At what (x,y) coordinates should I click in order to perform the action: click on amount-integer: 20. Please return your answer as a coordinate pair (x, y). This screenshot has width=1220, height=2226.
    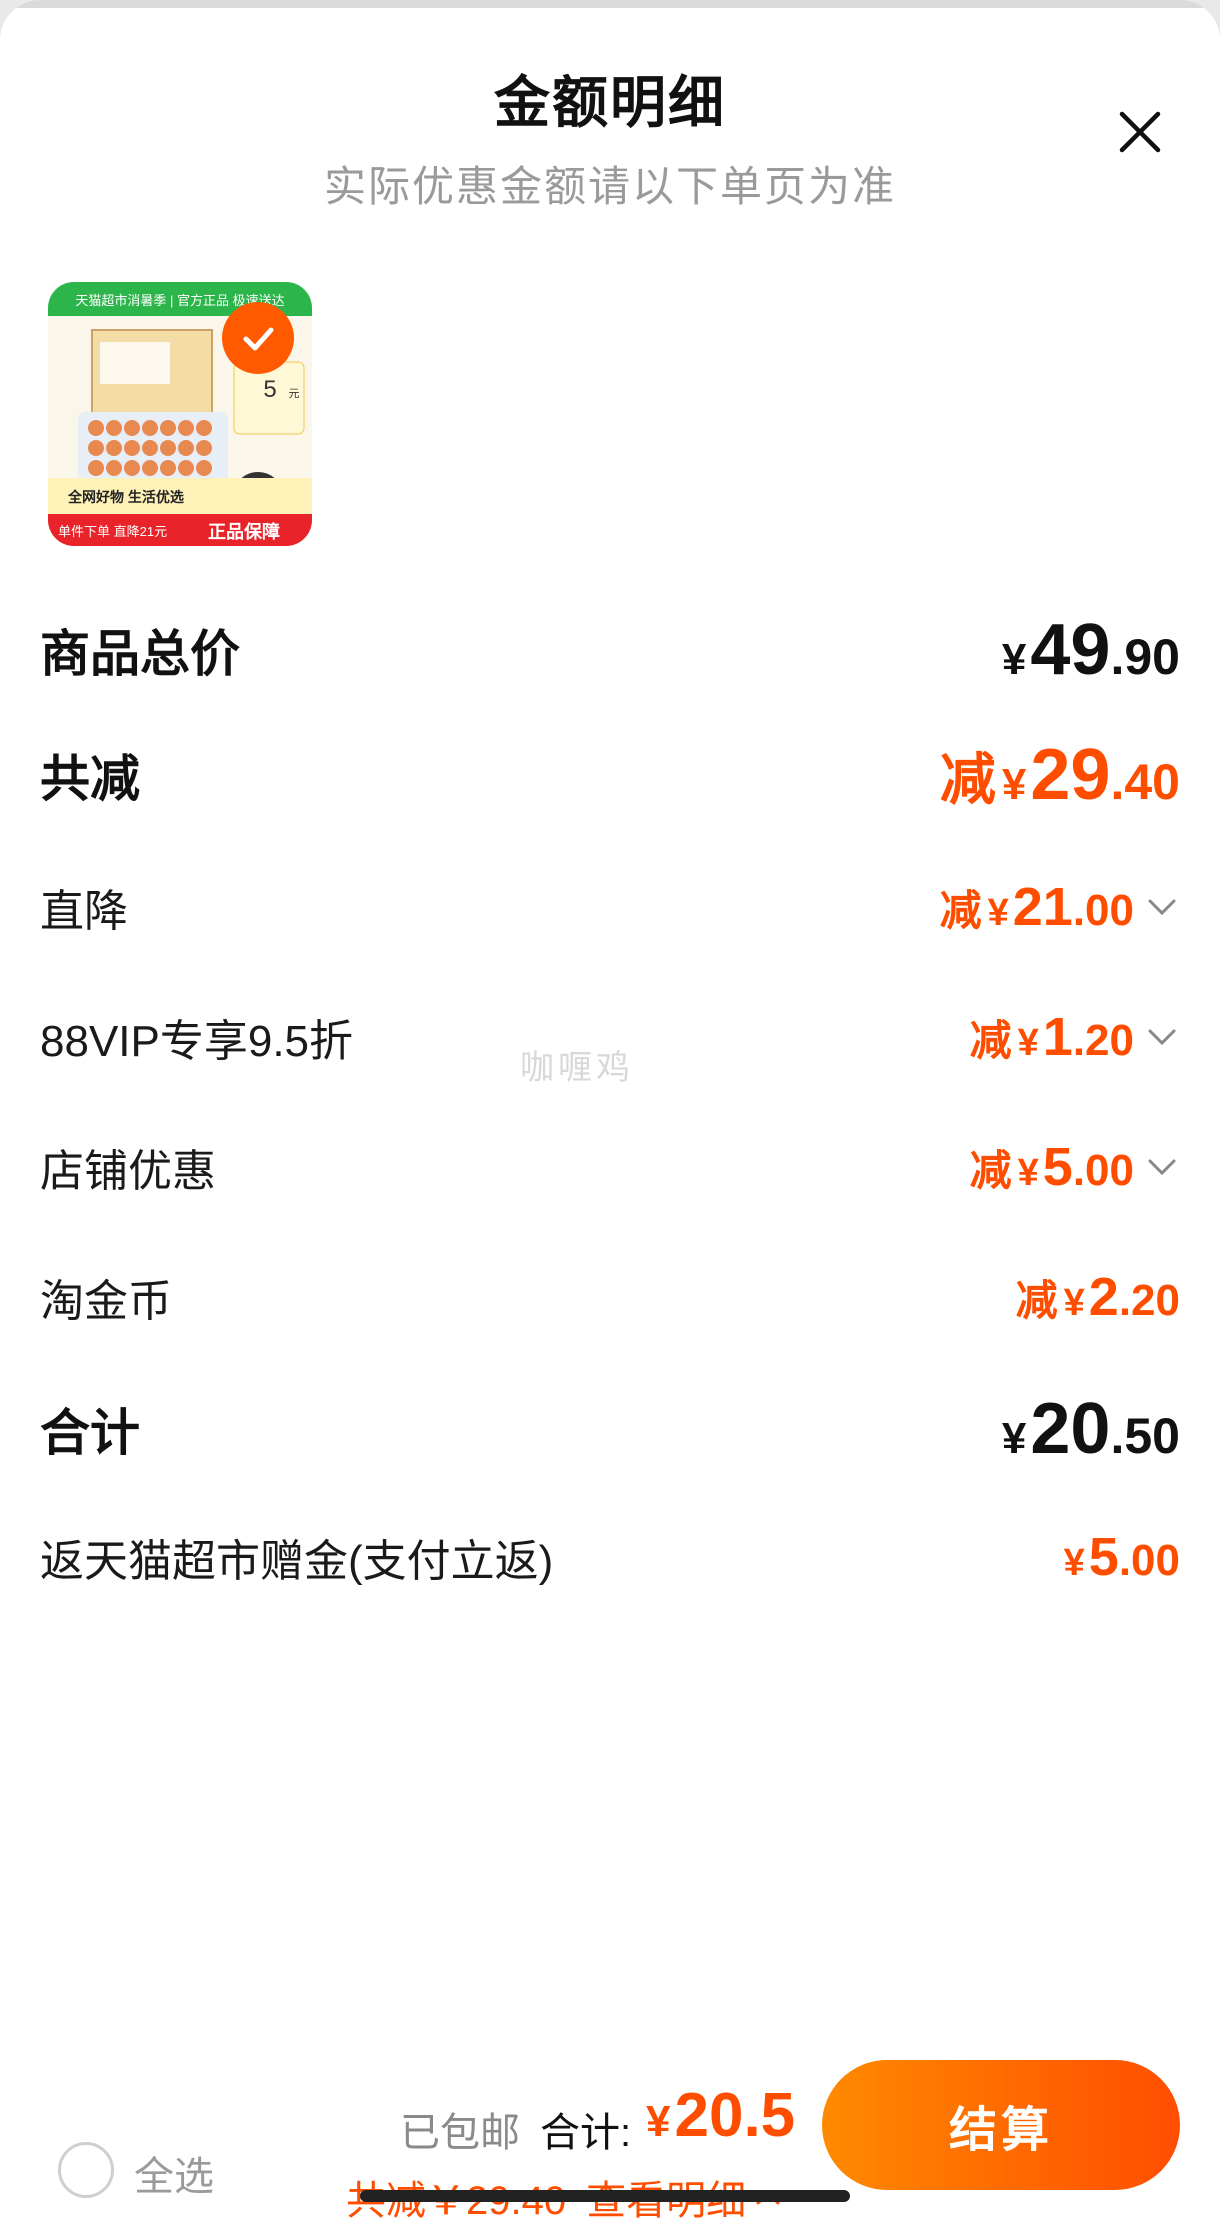
    Looking at the image, I should click on (1070, 1429).